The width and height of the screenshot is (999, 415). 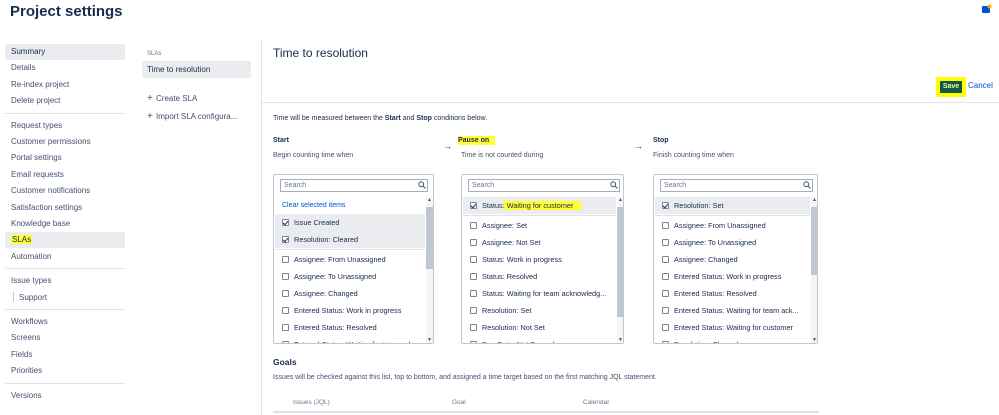 What do you see at coordinates (539, 339) in the screenshot?
I see `list-item: Due Date: Not Passed` at bounding box center [539, 339].